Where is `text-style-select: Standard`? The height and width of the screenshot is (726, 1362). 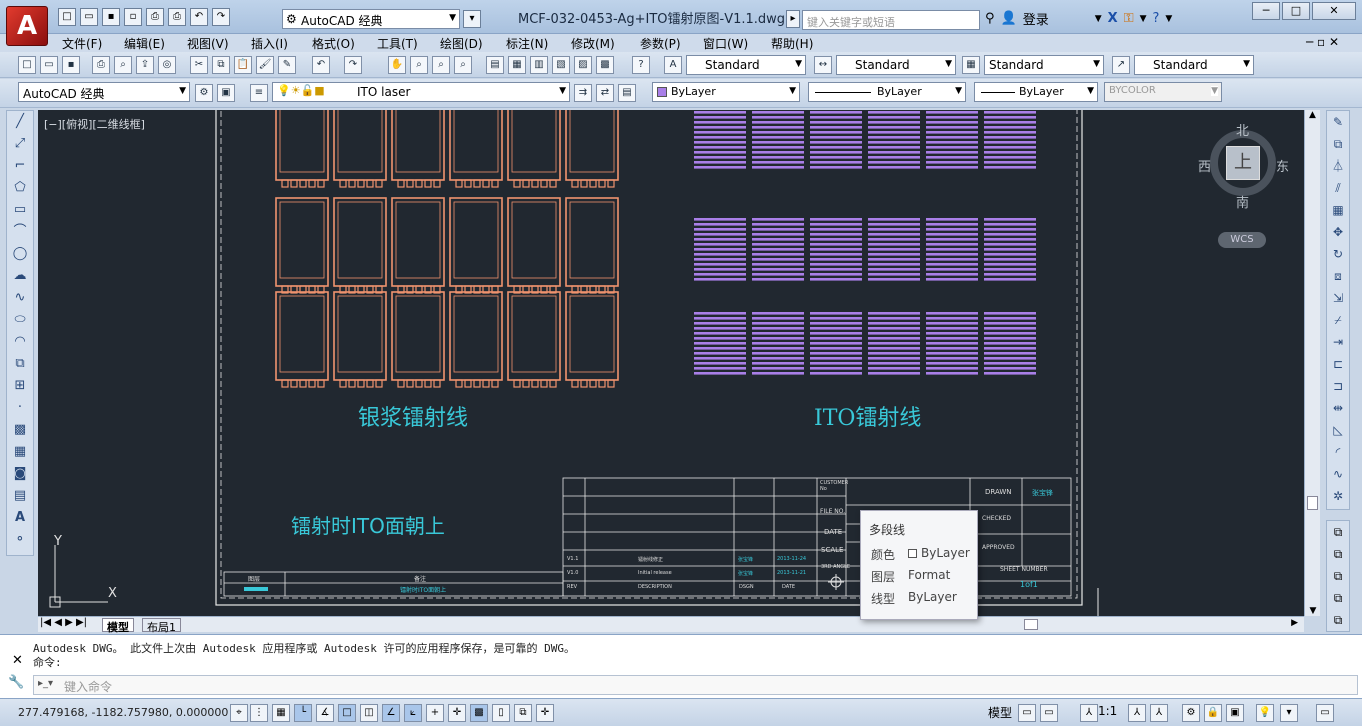 text-style-select: Standard is located at coordinates (746, 65).